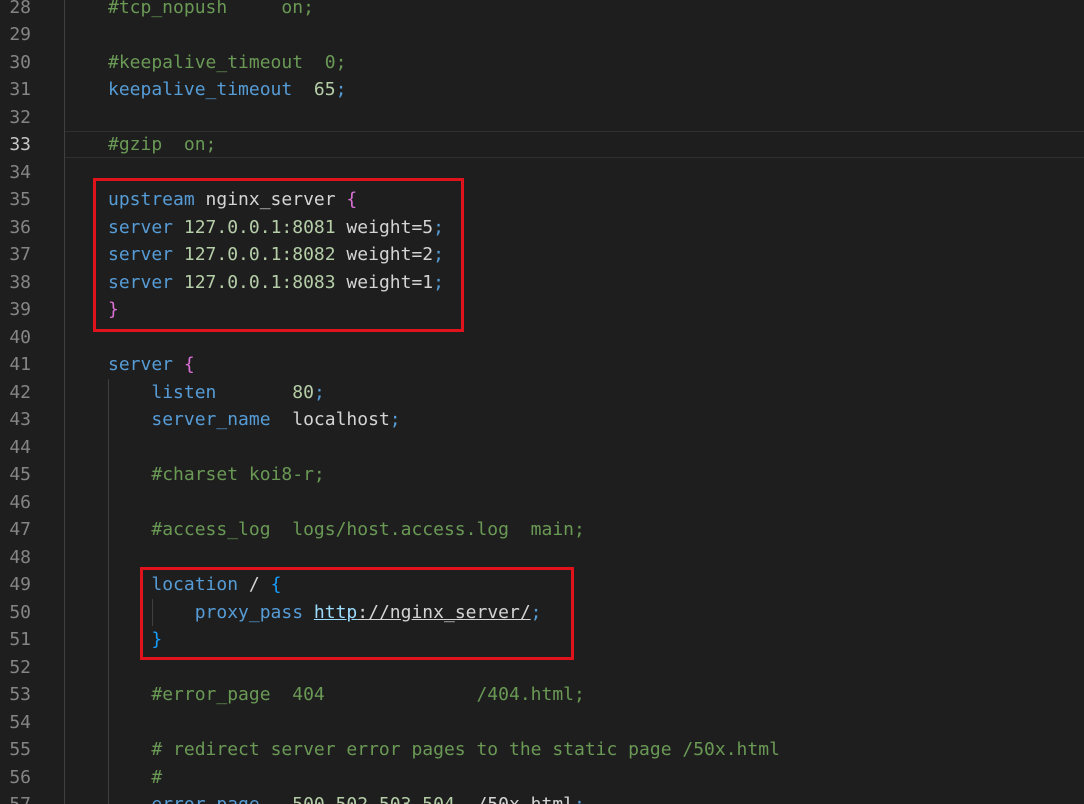 This screenshot has width=1084, height=804. What do you see at coordinates (542, 145) in the screenshot?
I see `code-line: 33 #gzip on;` at bounding box center [542, 145].